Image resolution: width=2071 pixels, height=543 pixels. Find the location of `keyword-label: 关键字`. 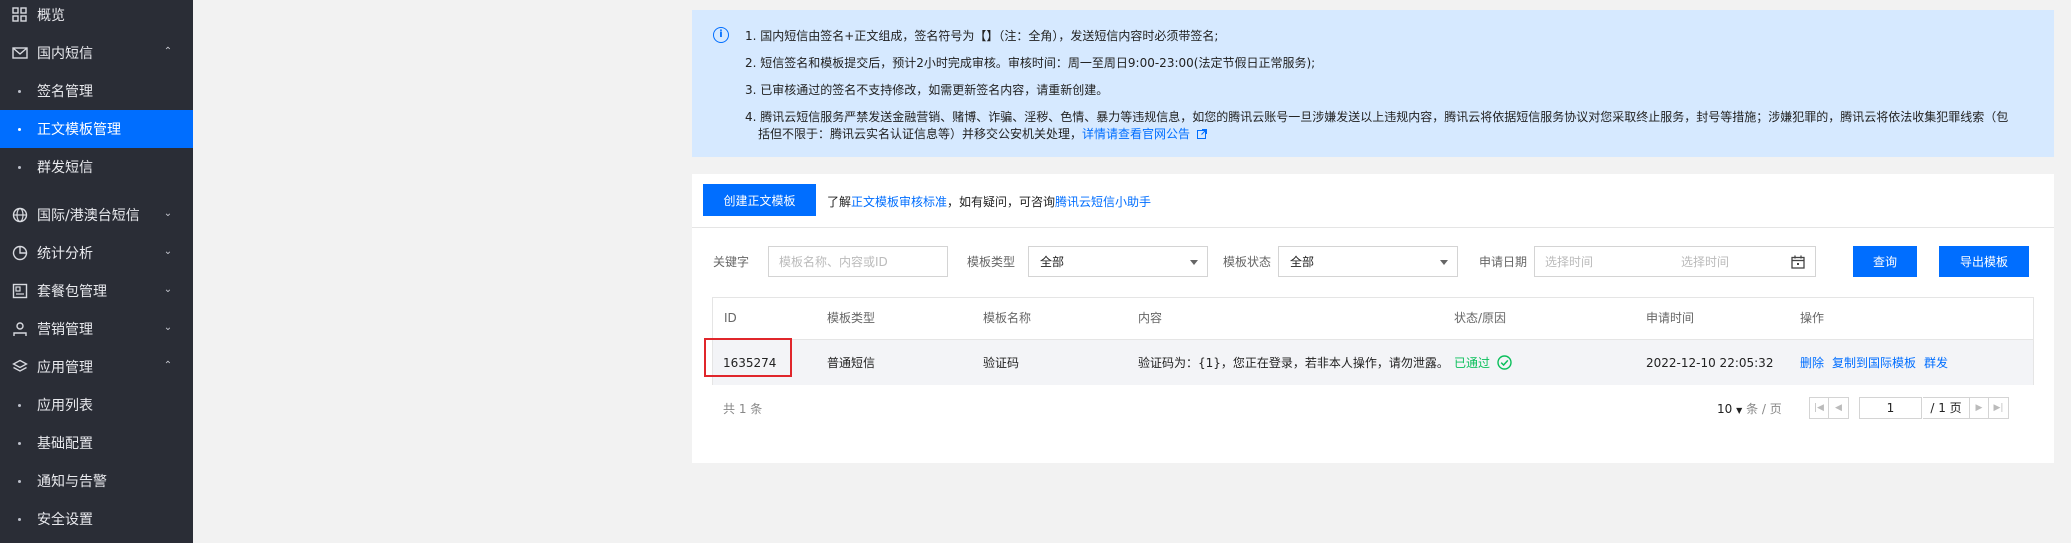

keyword-label: 关键字 is located at coordinates (731, 262).